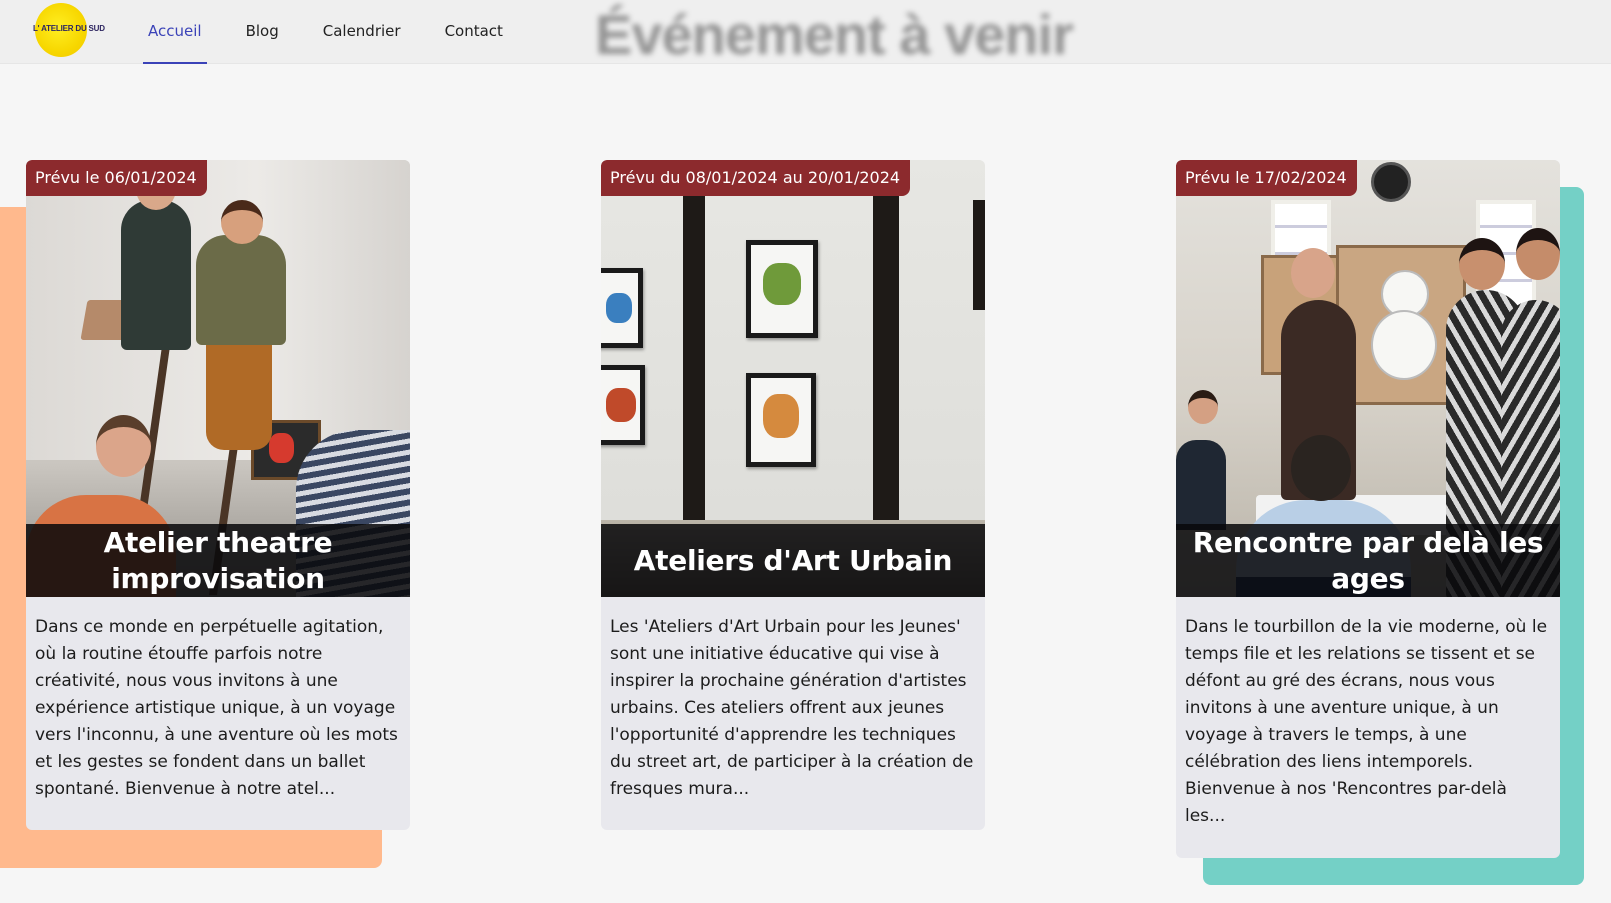  What do you see at coordinates (834, 34) in the screenshot?
I see `section-title-blurred: Événement à venir` at bounding box center [834, 34].